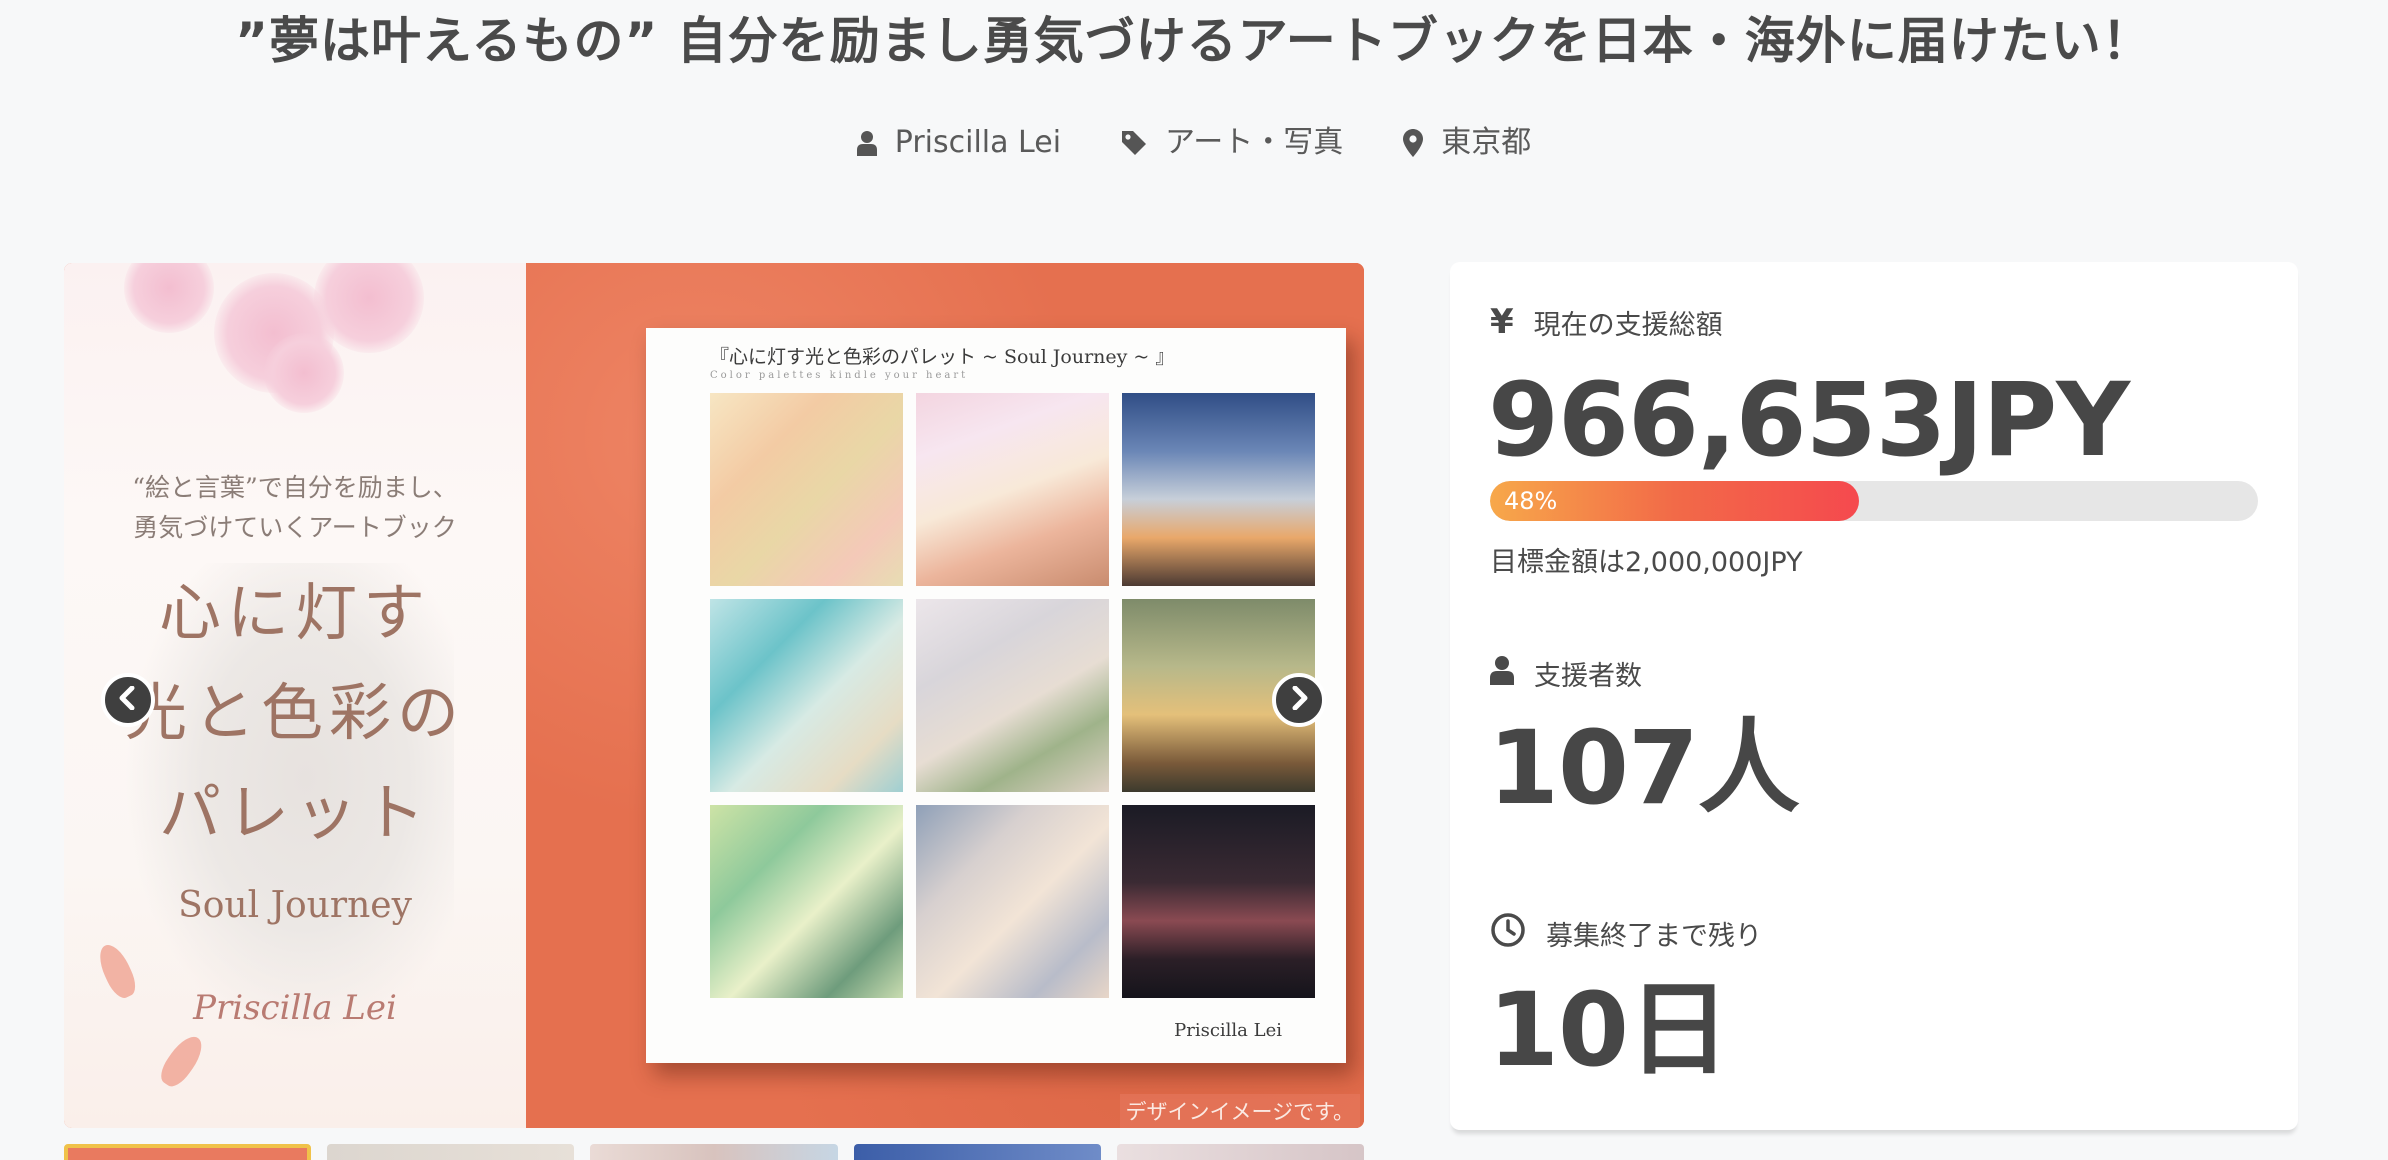 Image resolution: width=2388 pixels, height=1160 pixels. What do you see at coordinates (1644, 768) in the screenshot?
I see `supporters-value: 107人` at bounding box center [1644, 768].